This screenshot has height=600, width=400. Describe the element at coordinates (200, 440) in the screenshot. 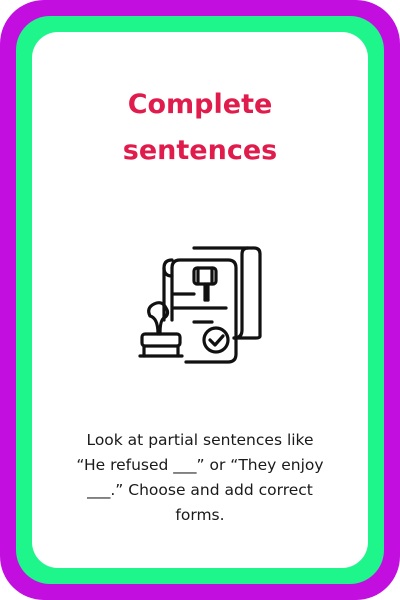

I see `card-description-line-1: Look at partial sentences like` at that location.